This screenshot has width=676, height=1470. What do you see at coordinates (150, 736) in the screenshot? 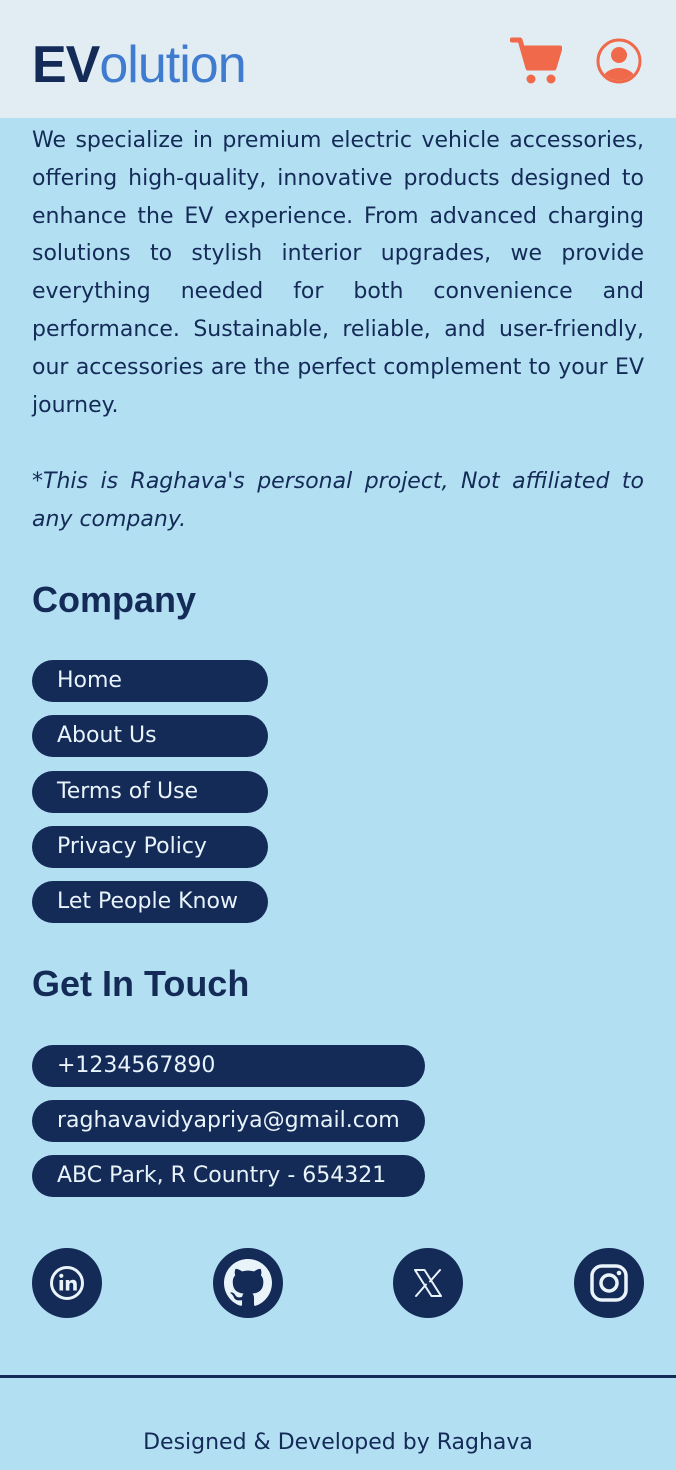
I see `nav-link-about-us: About Us` at bounding box center [150, 736].